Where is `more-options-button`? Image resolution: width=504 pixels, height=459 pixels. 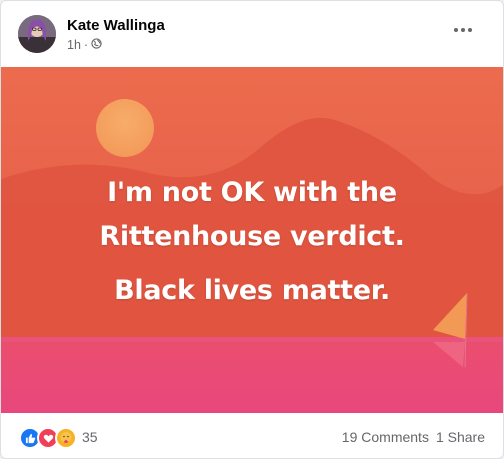 more-options-button is located at coordinates (463, 30).